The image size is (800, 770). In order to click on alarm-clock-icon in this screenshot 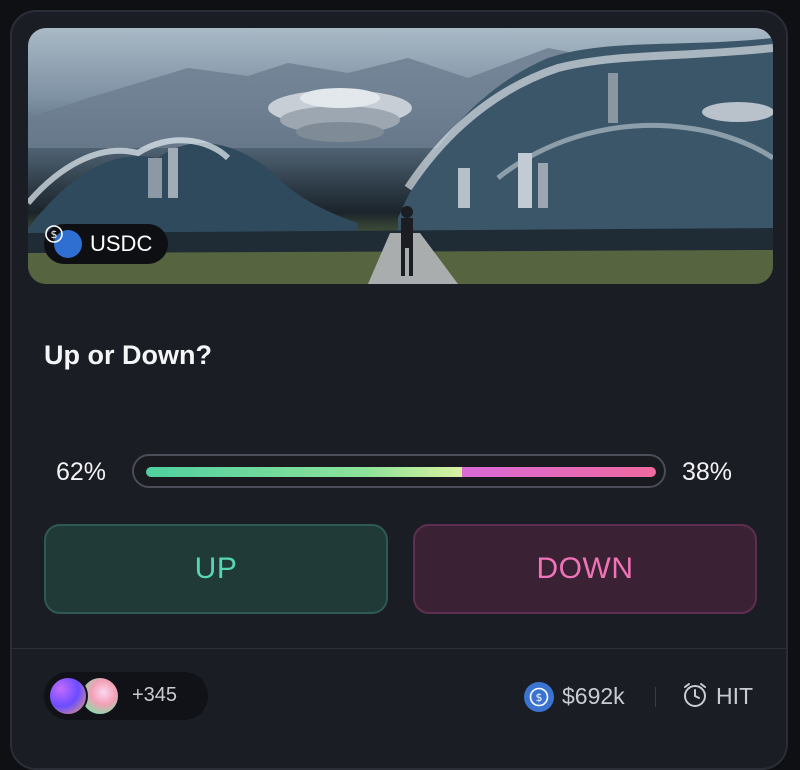, I will do `click(695, 695)`.